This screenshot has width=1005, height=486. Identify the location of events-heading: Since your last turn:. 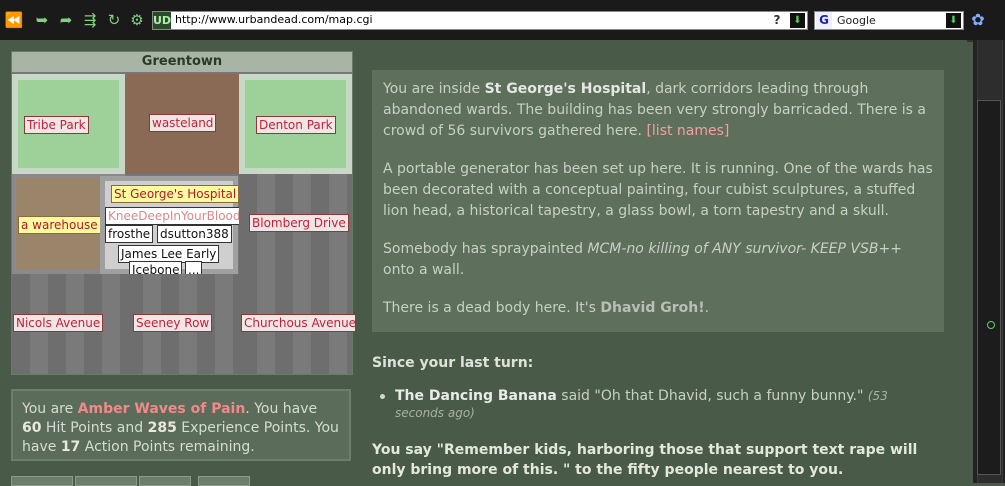
(453, 363).